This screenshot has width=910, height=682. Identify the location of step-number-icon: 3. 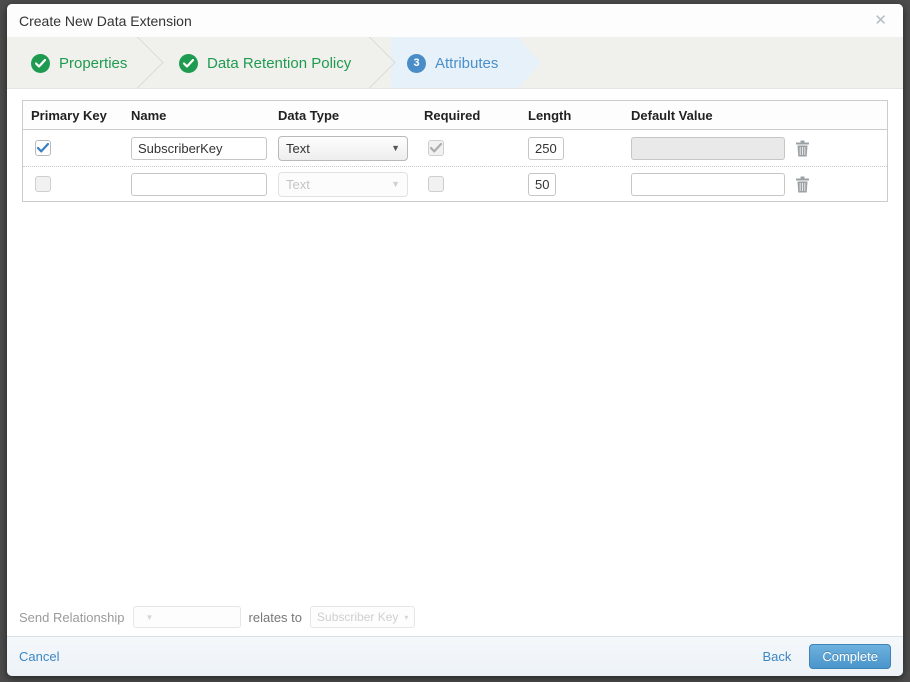
(416, 63).